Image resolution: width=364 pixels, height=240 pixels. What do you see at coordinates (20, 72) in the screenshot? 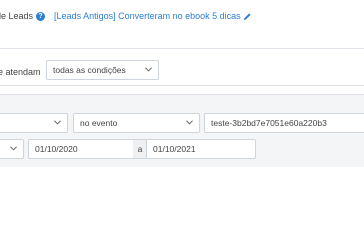
I see `match-label: e atendam` at bounding box center [20, 72].